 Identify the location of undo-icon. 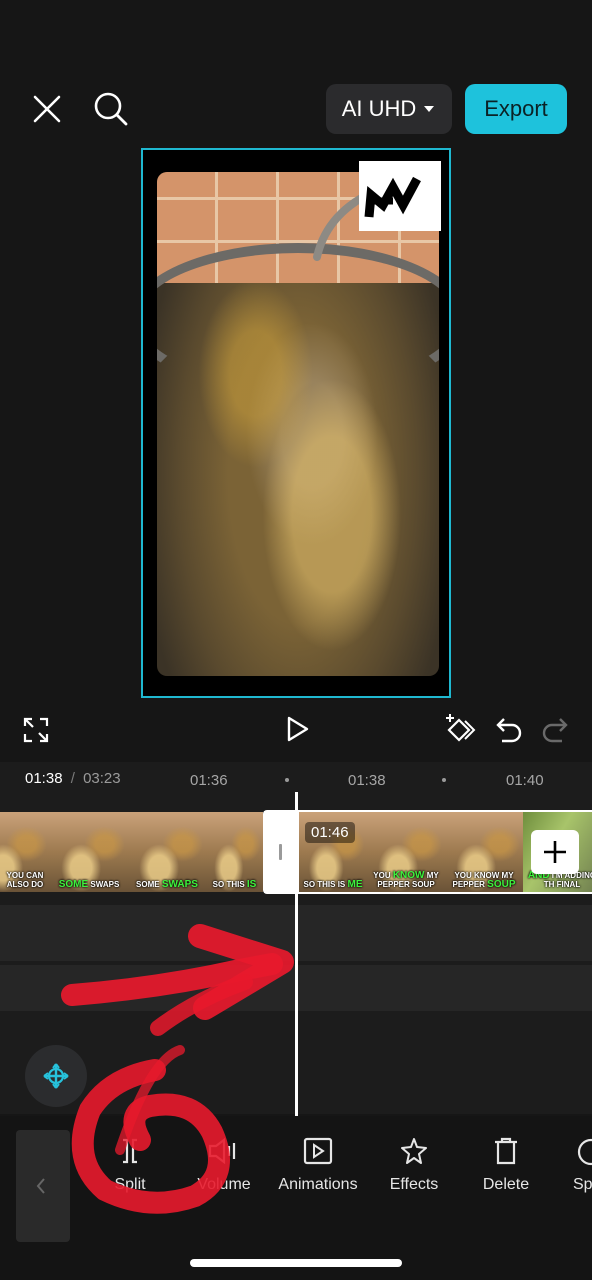
(509, 730).